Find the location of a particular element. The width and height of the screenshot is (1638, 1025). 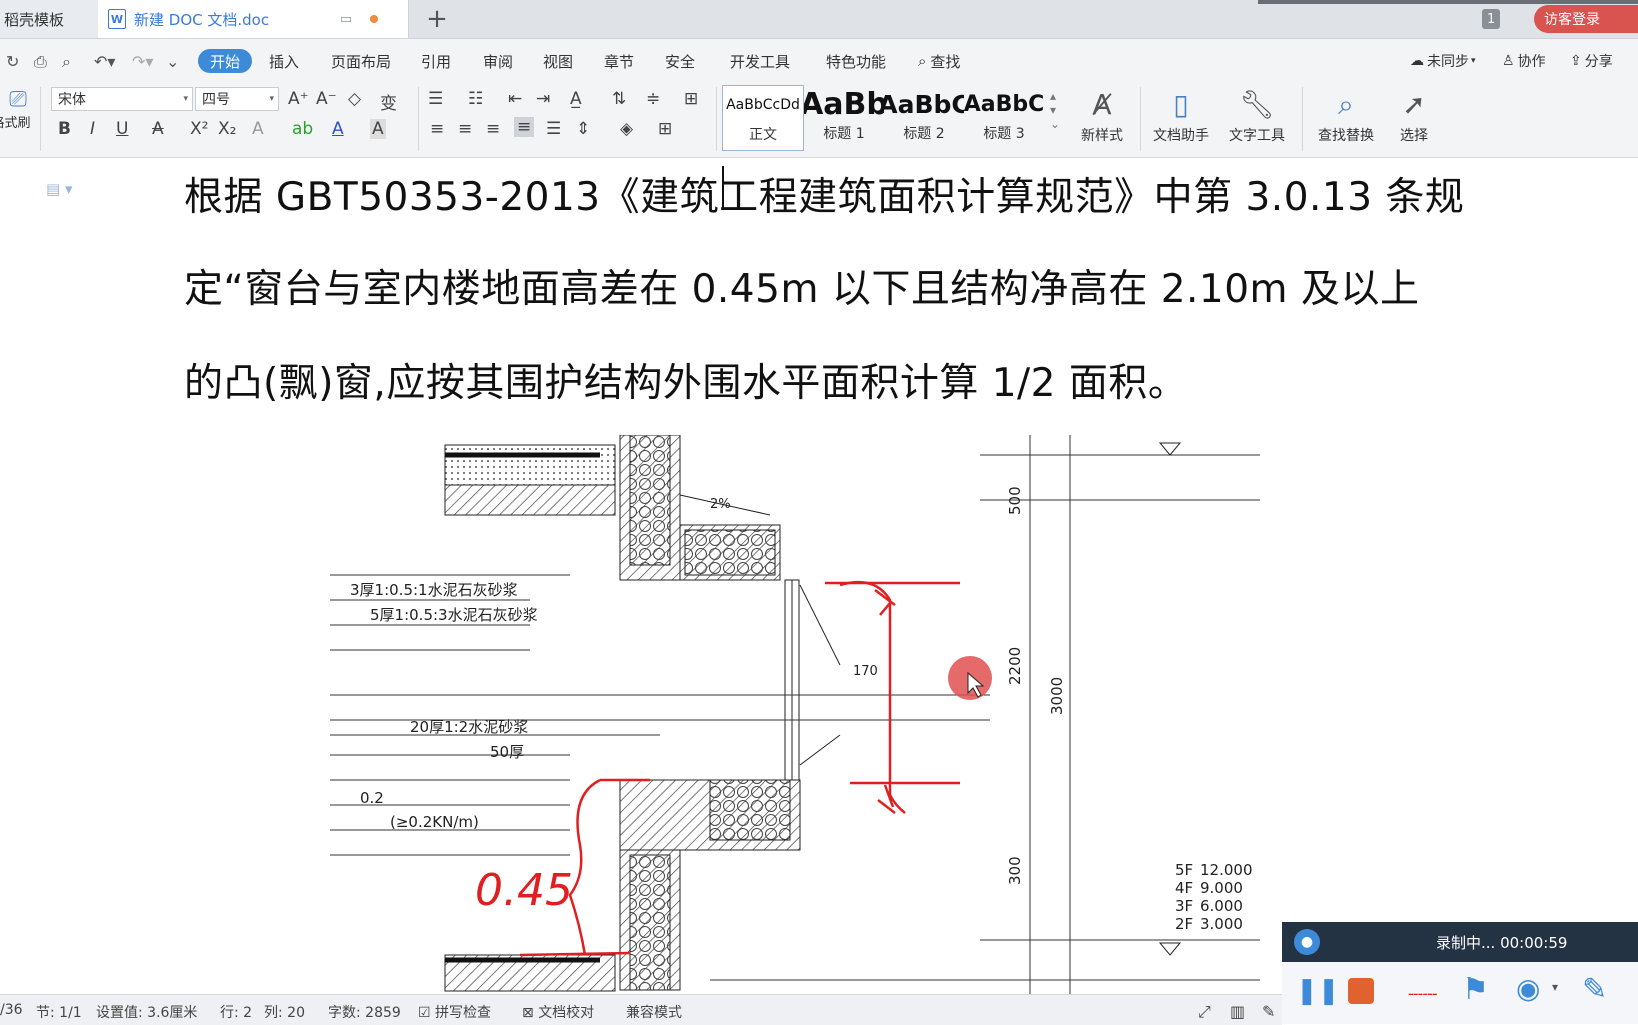

cursor-arrow-icon: ➚ is located at coordinates (1414, 104).